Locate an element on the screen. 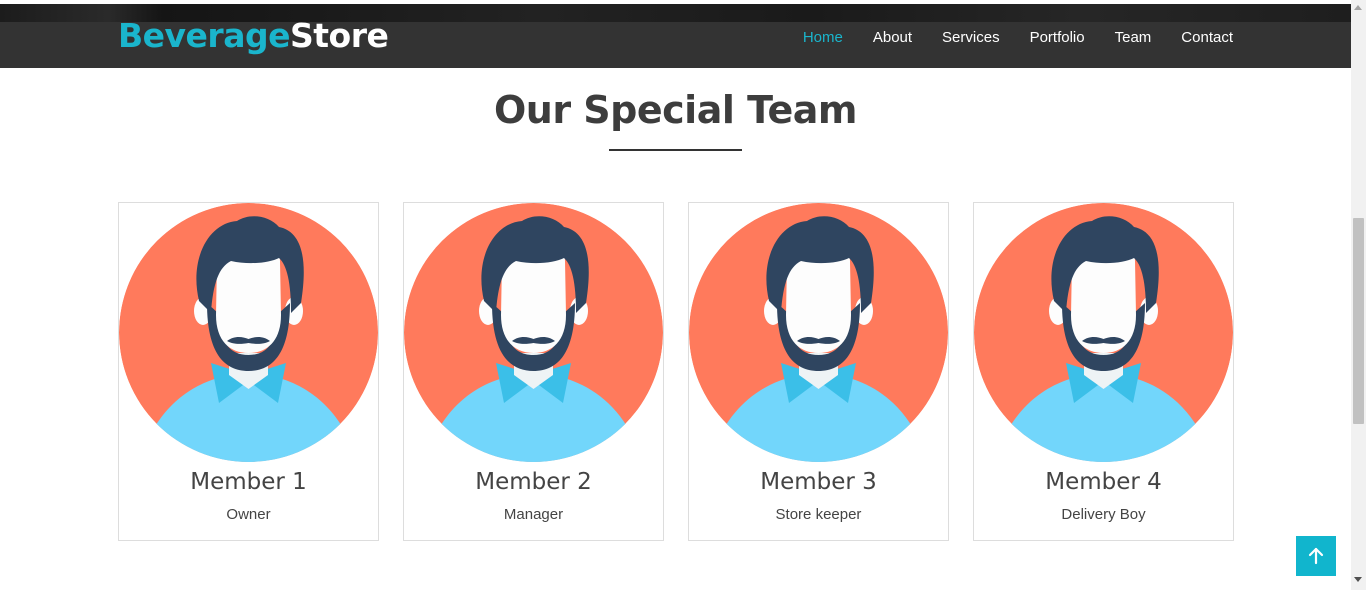 This screenshot has height=590, width=1366. member-role: Delivery Boy is located at coordinates (1103, 514).